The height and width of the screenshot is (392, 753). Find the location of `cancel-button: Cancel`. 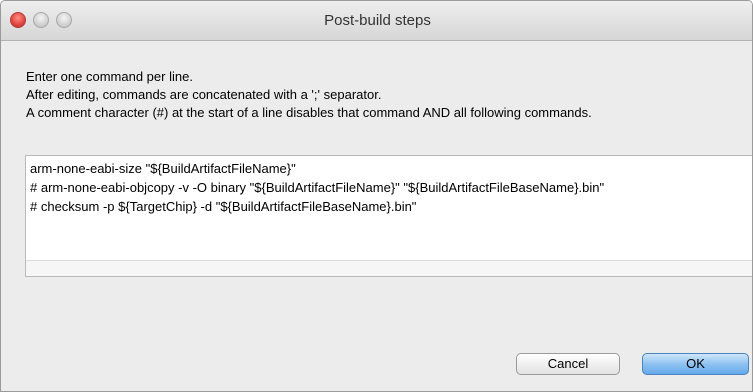

cancel-button: Cancel is located at coordinates (568, 364).